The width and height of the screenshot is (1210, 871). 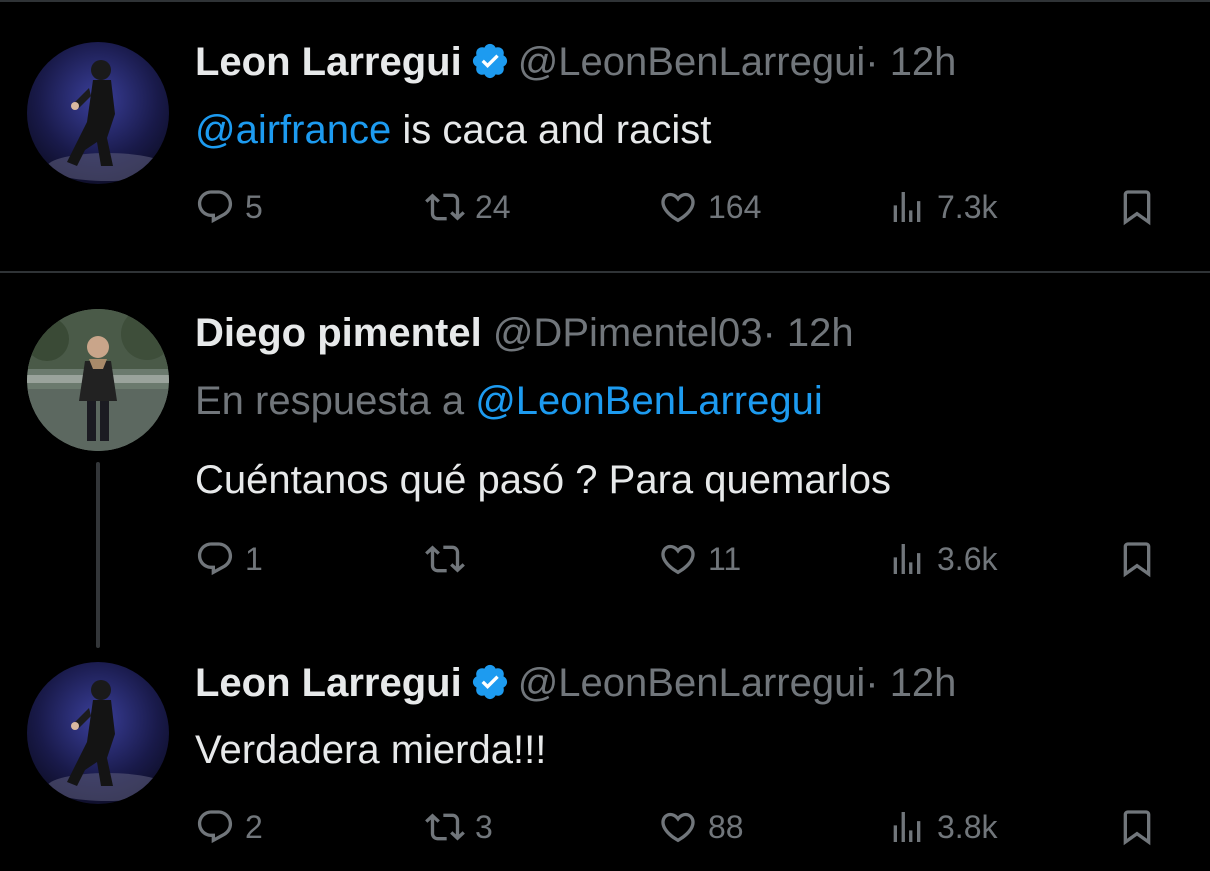 I want to click on tweet-actions: 5 24 164 7.3k, so click(x=685, y=207).